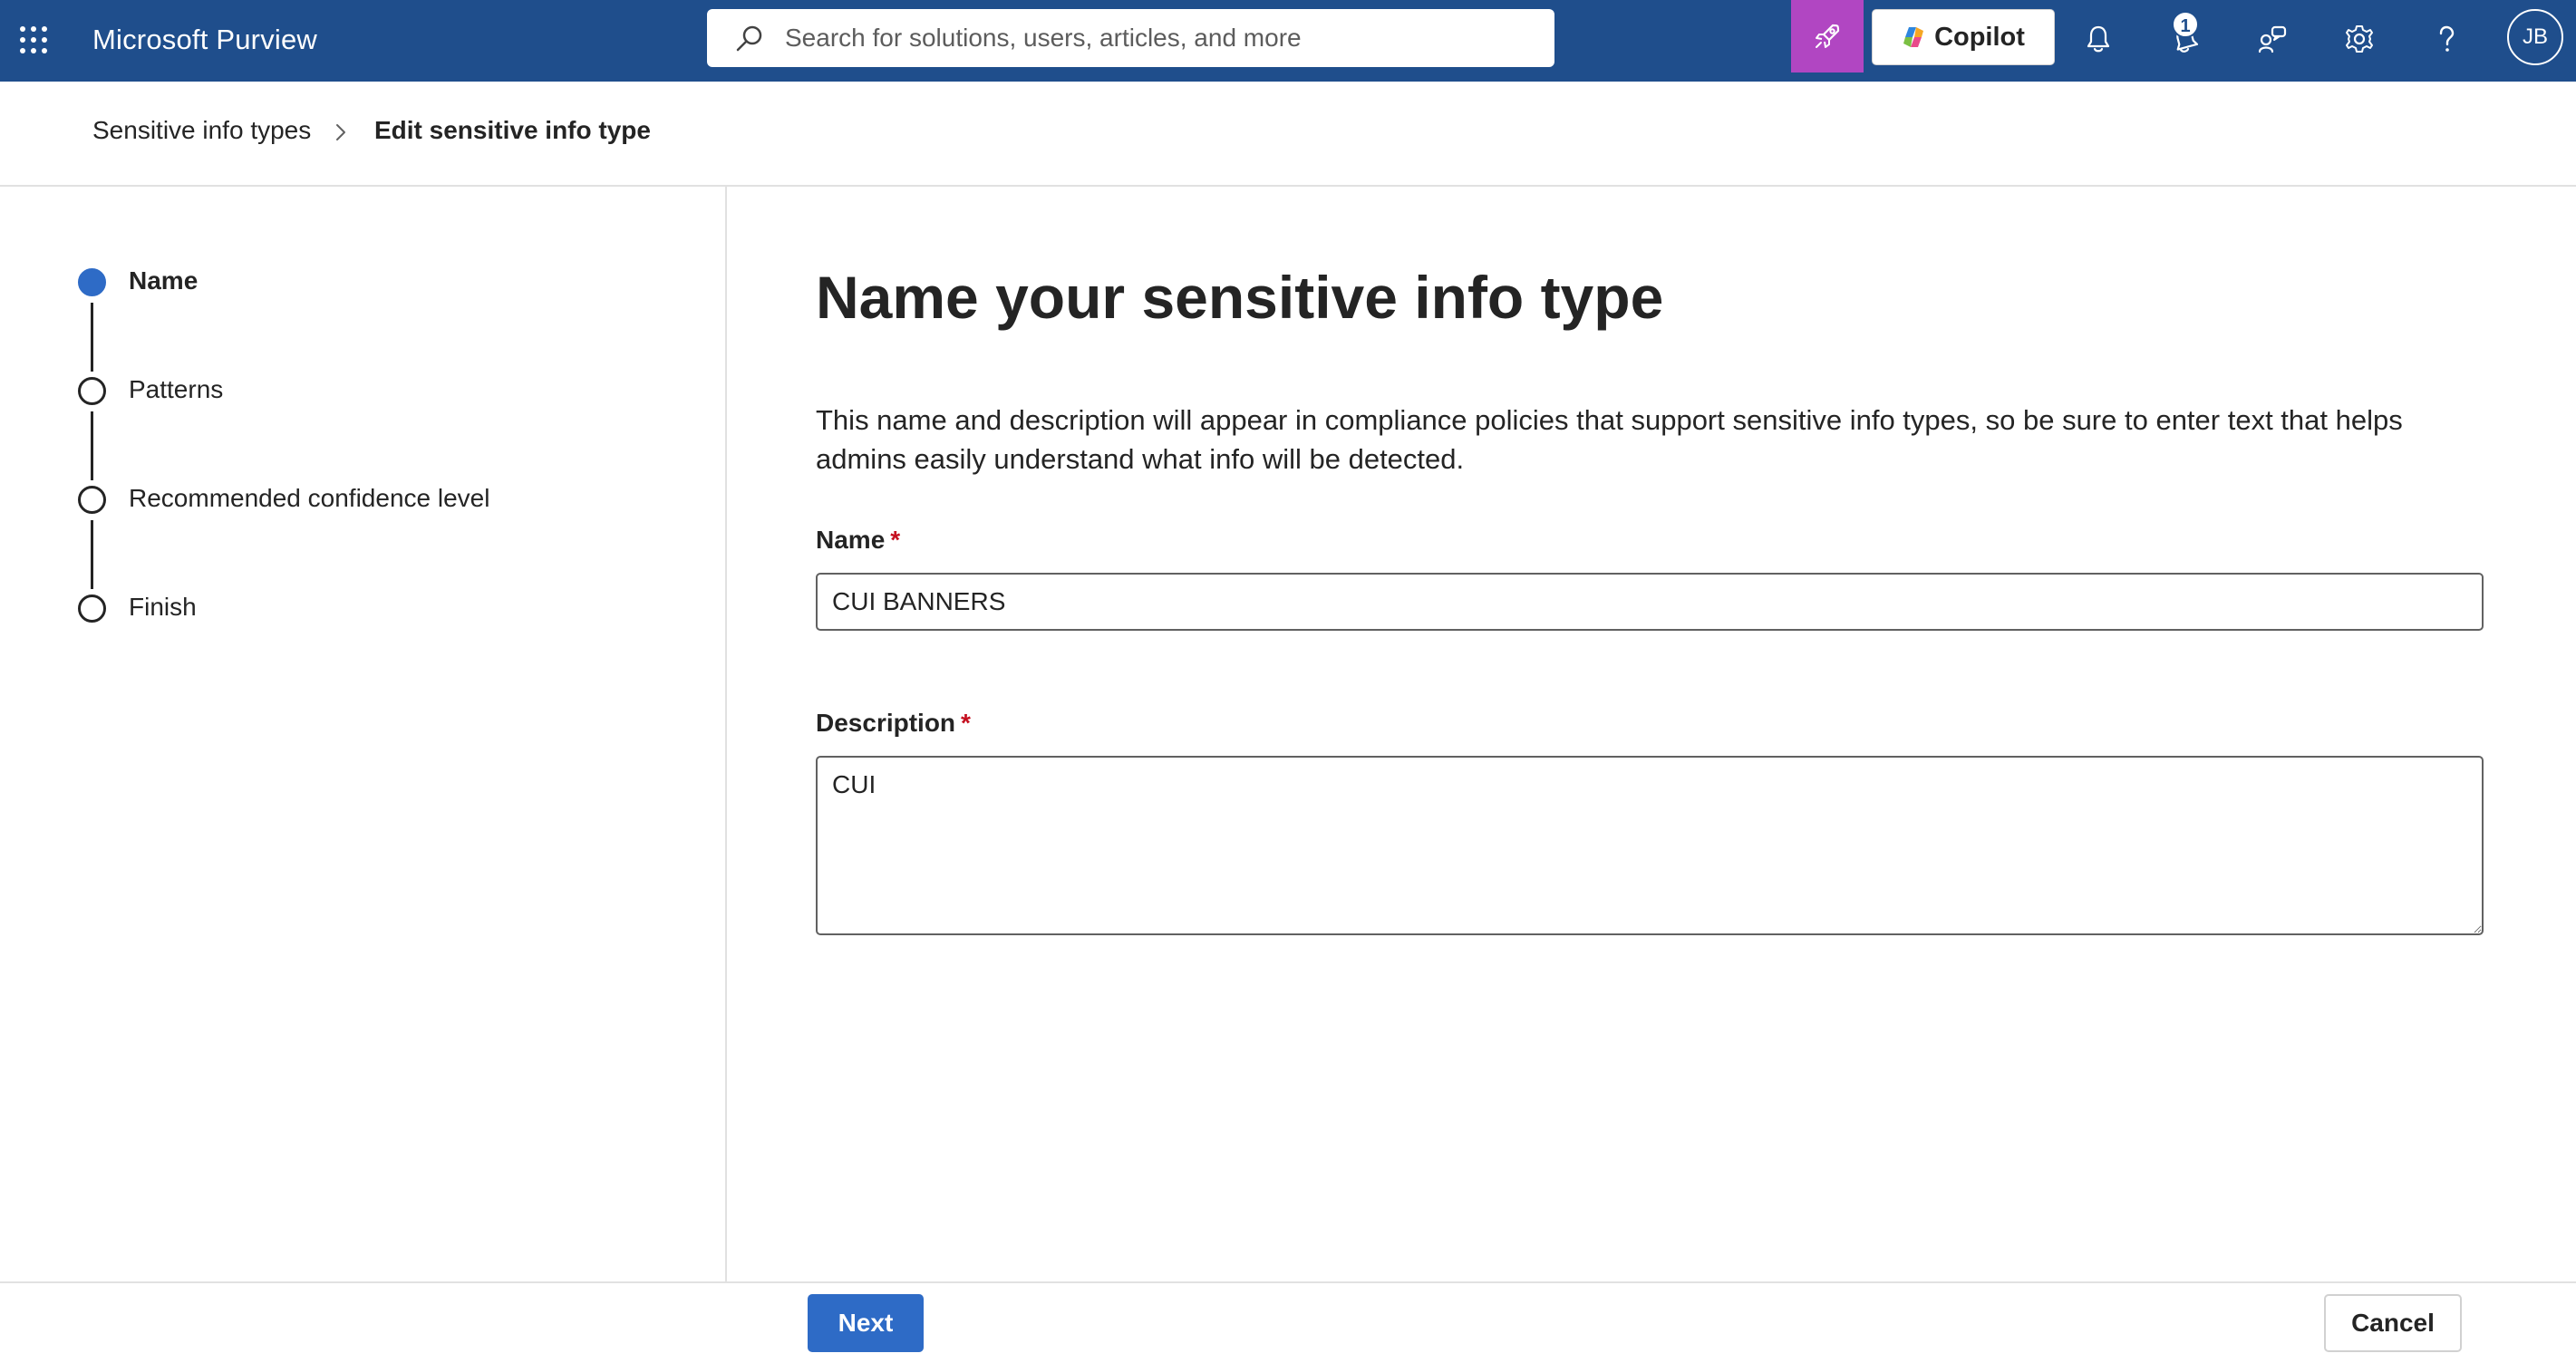 The height and width of the screenshot is (1363, 2576). I want to click on name-field-label: Name *, so click(858, 540).